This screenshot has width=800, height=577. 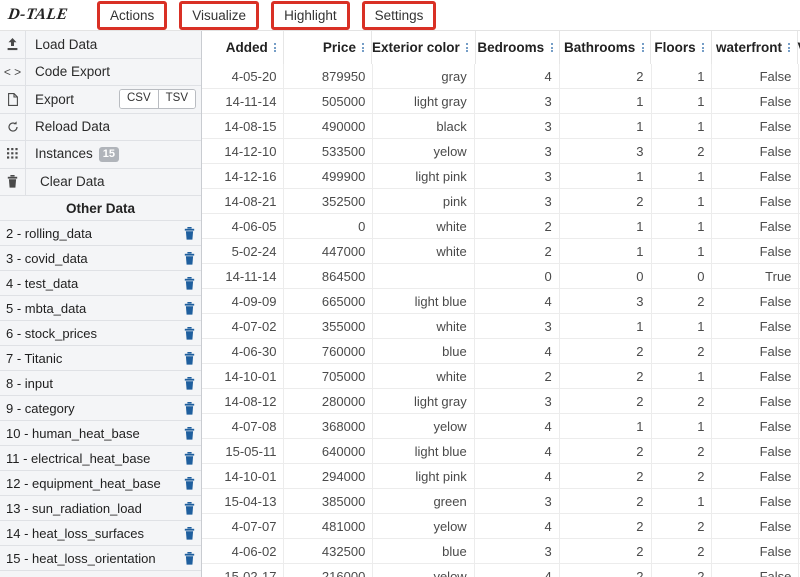 What do you see at coordinates (100, 458) in the screenshot?
I see `other-data-item: 11 - electrical_heat_base` at bounding box center [100, 458].